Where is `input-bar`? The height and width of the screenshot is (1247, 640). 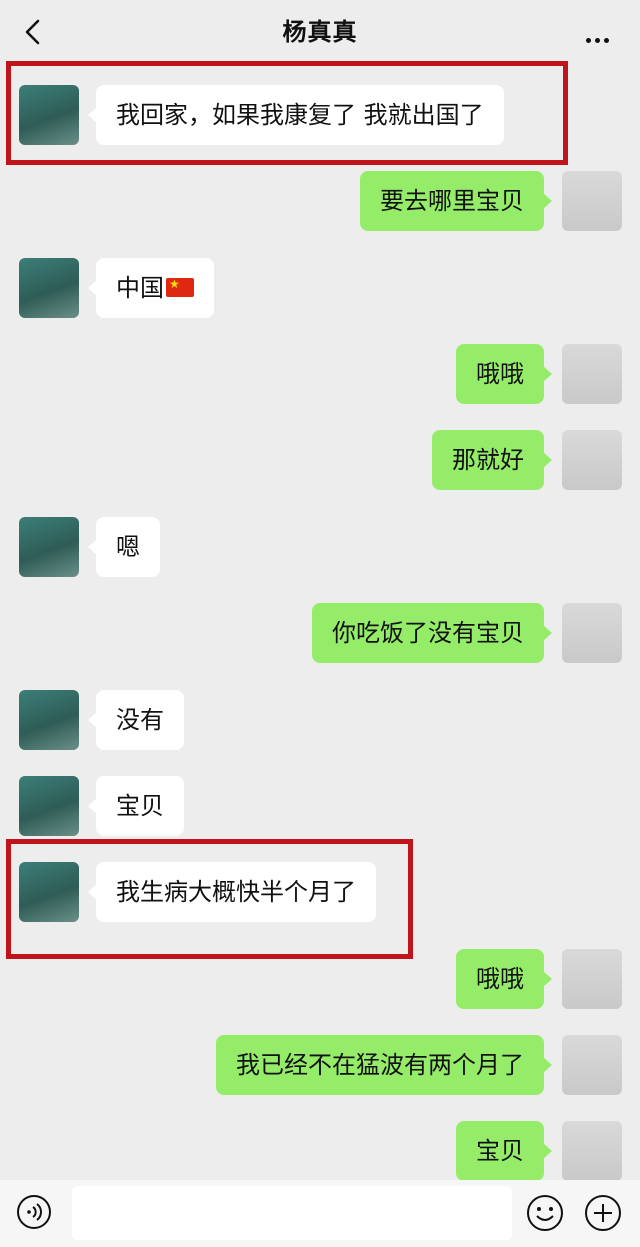 input-bar is located at coordinates (320, 1213).